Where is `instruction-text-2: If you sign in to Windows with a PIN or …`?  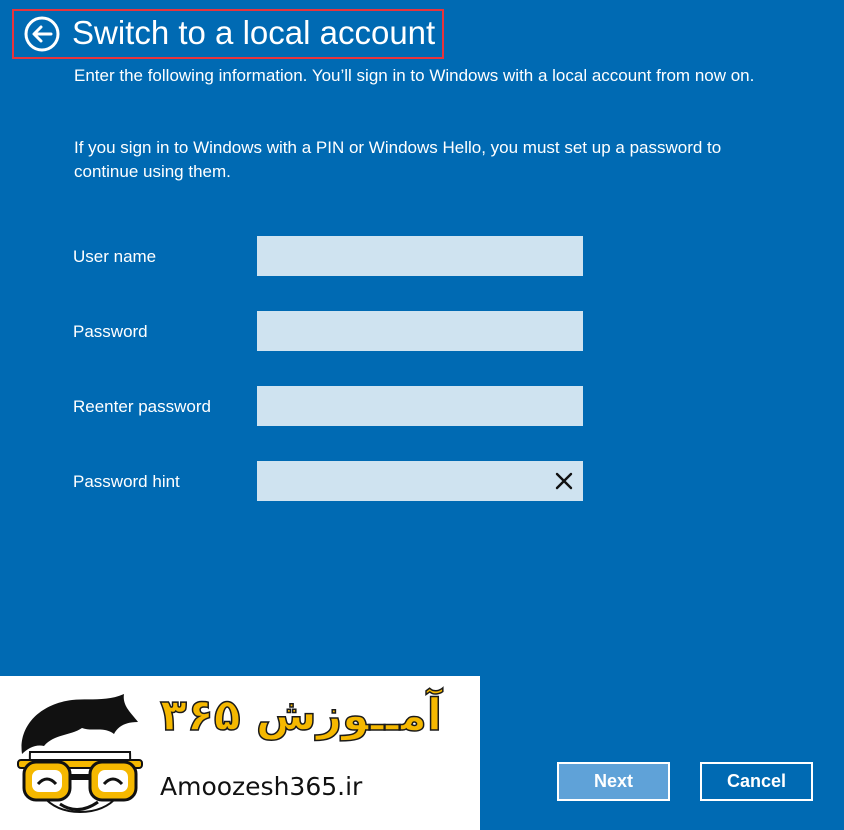 instruction-text-2: If you sign in to Windows with a PIN or … is located at coordinates (398, 159).